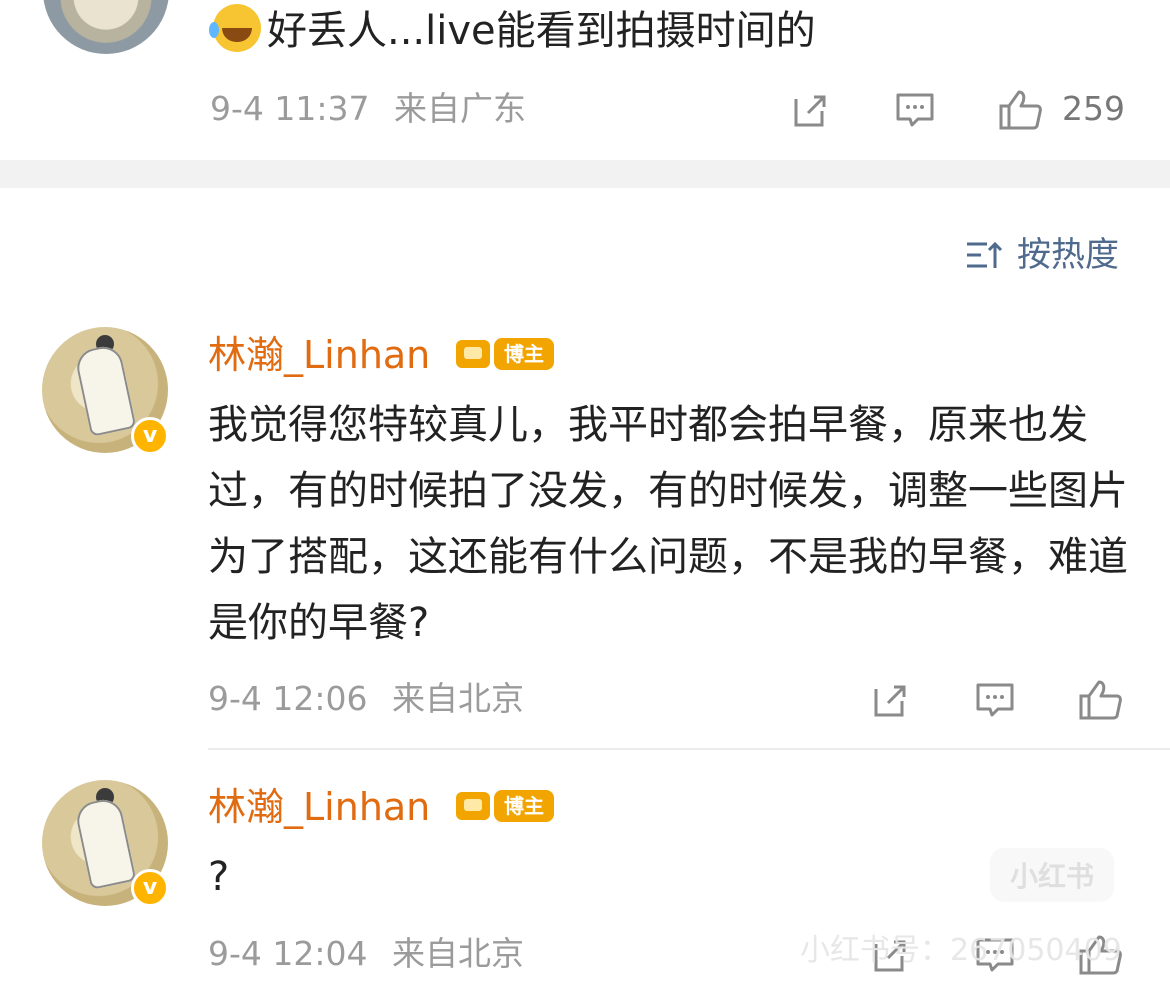 The height and width of the screenshot is (998, 1170). What do you see at coordinates (1093, 108) in the screenshot?
I see `like-count: 259` at bounding box center [1093, 108].